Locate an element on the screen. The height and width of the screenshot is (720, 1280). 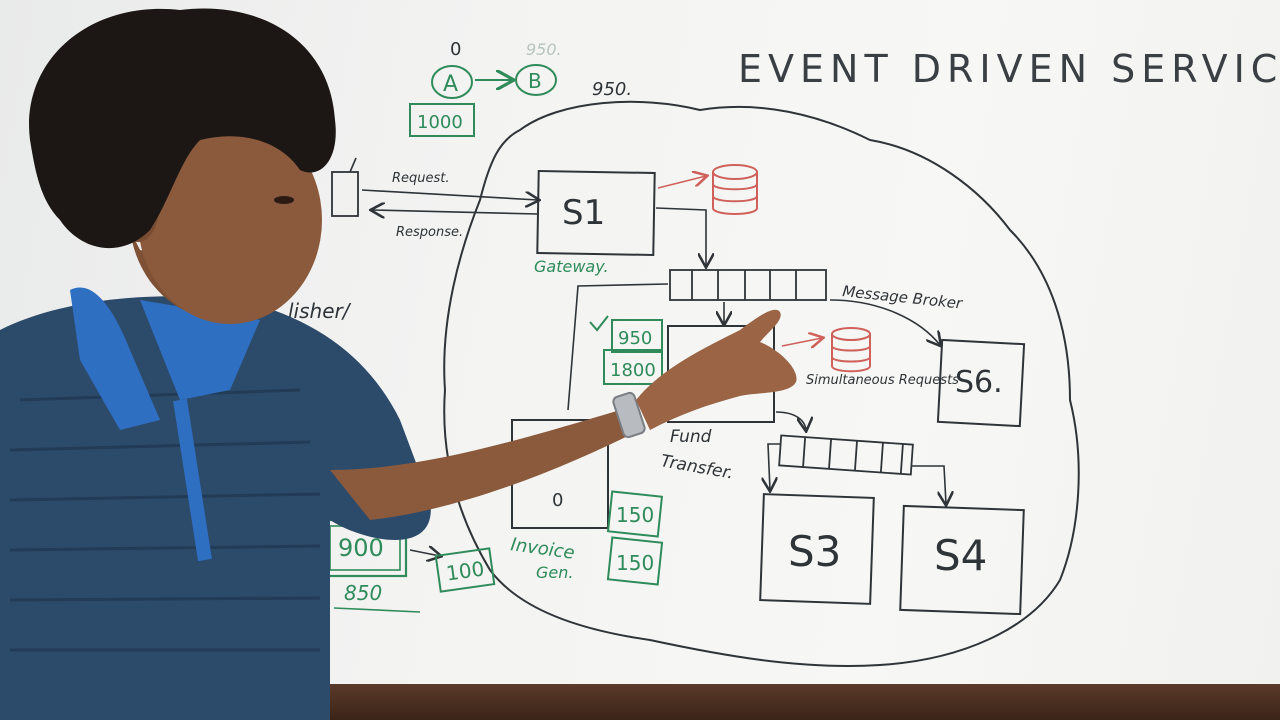
fund-database-icon is located at coordinates (851, 350).